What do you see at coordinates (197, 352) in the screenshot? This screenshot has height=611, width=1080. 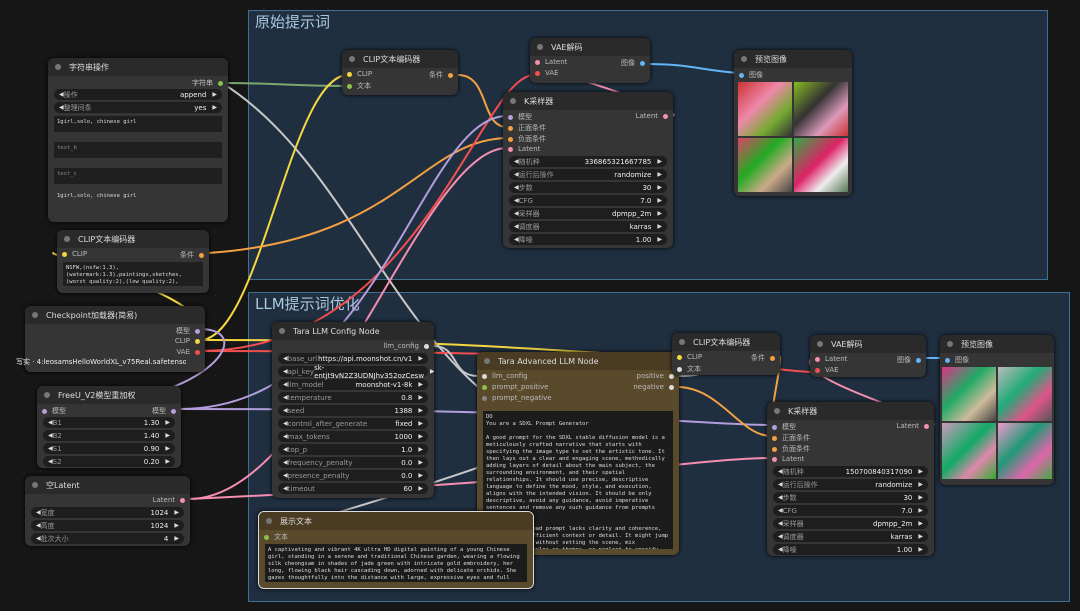 I see `vae-output-socket` at bounding box center [197, 352].